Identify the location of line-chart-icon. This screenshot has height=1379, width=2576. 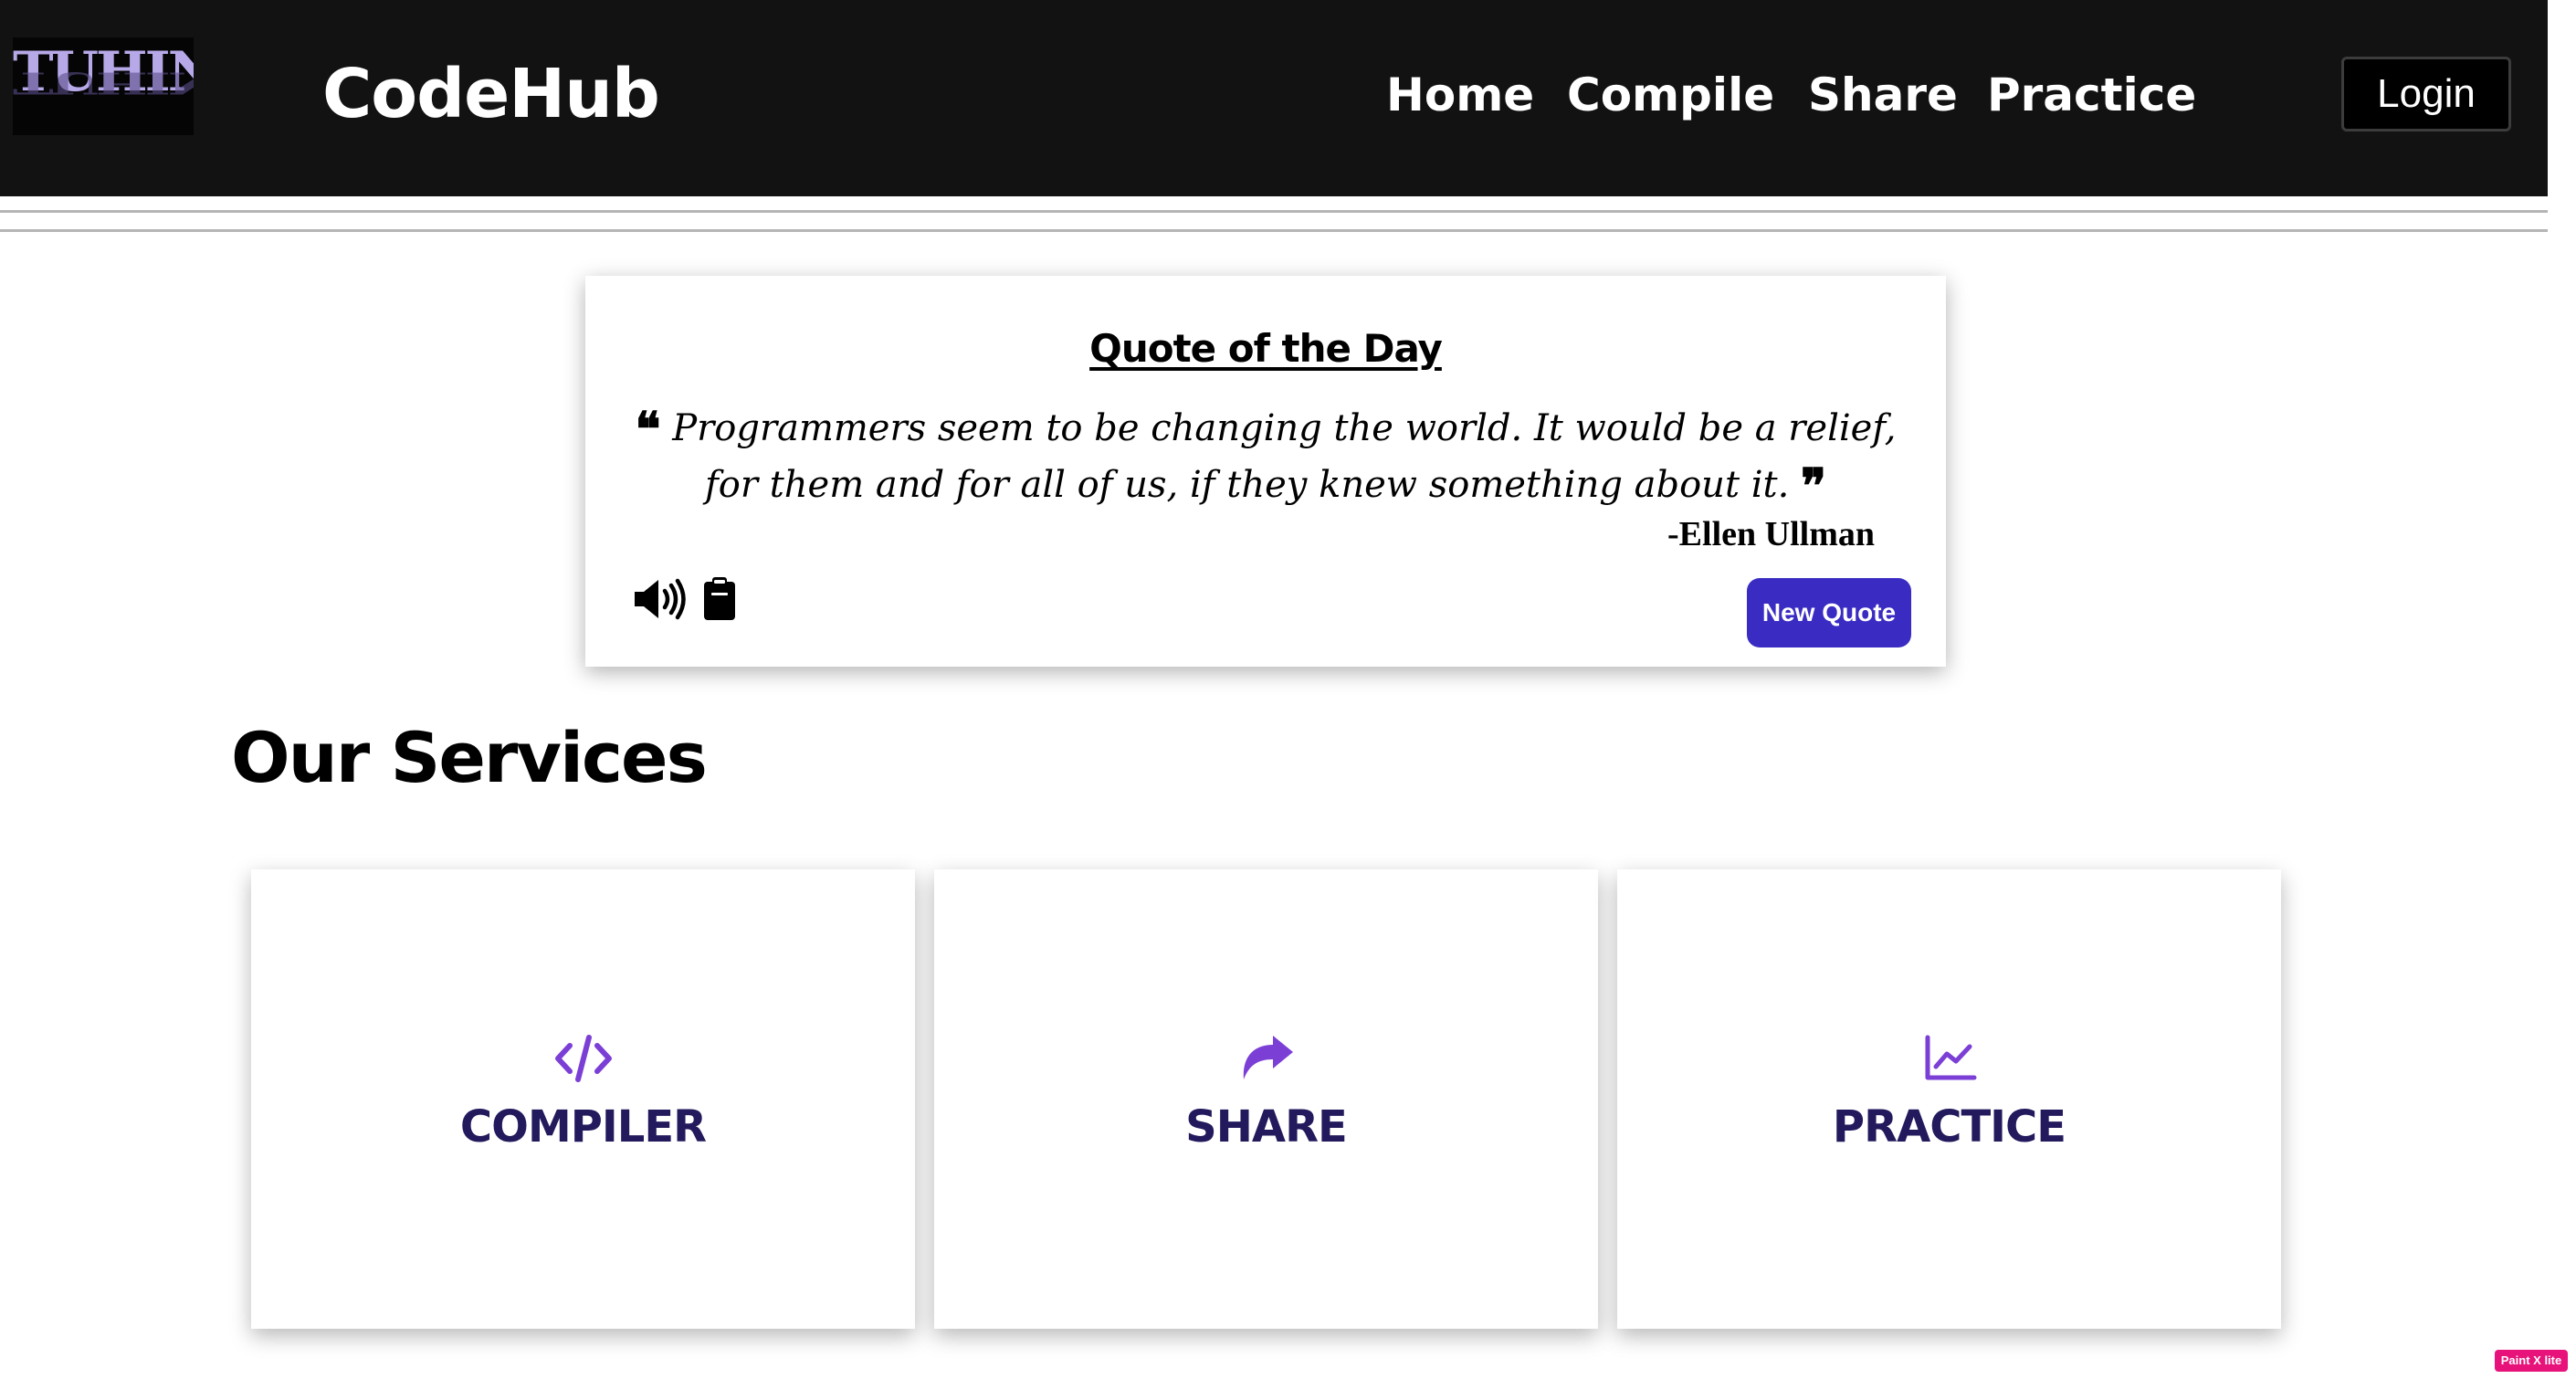
(1949, 1058).